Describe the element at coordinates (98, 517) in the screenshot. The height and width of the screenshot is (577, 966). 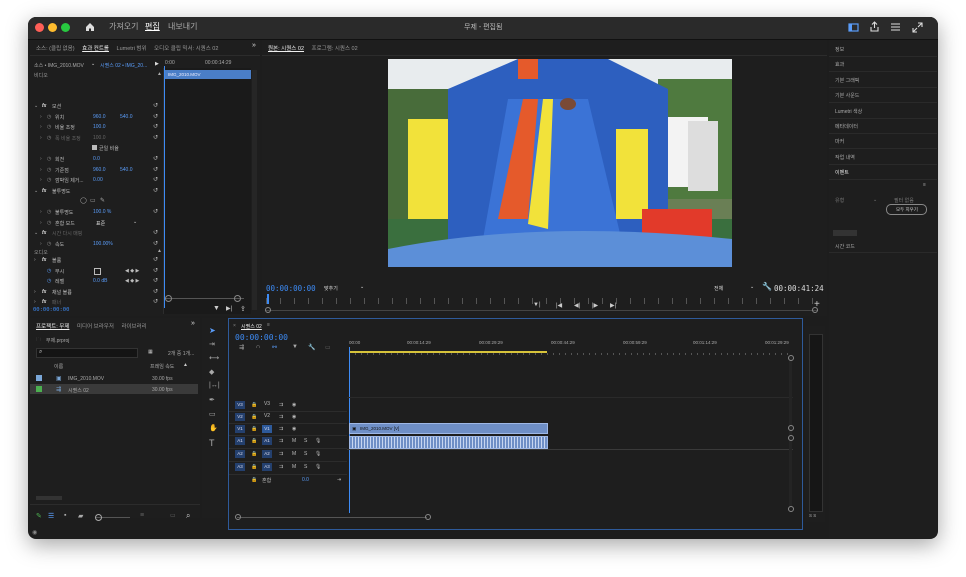
I see `thumbnail-size-slider` at that location.